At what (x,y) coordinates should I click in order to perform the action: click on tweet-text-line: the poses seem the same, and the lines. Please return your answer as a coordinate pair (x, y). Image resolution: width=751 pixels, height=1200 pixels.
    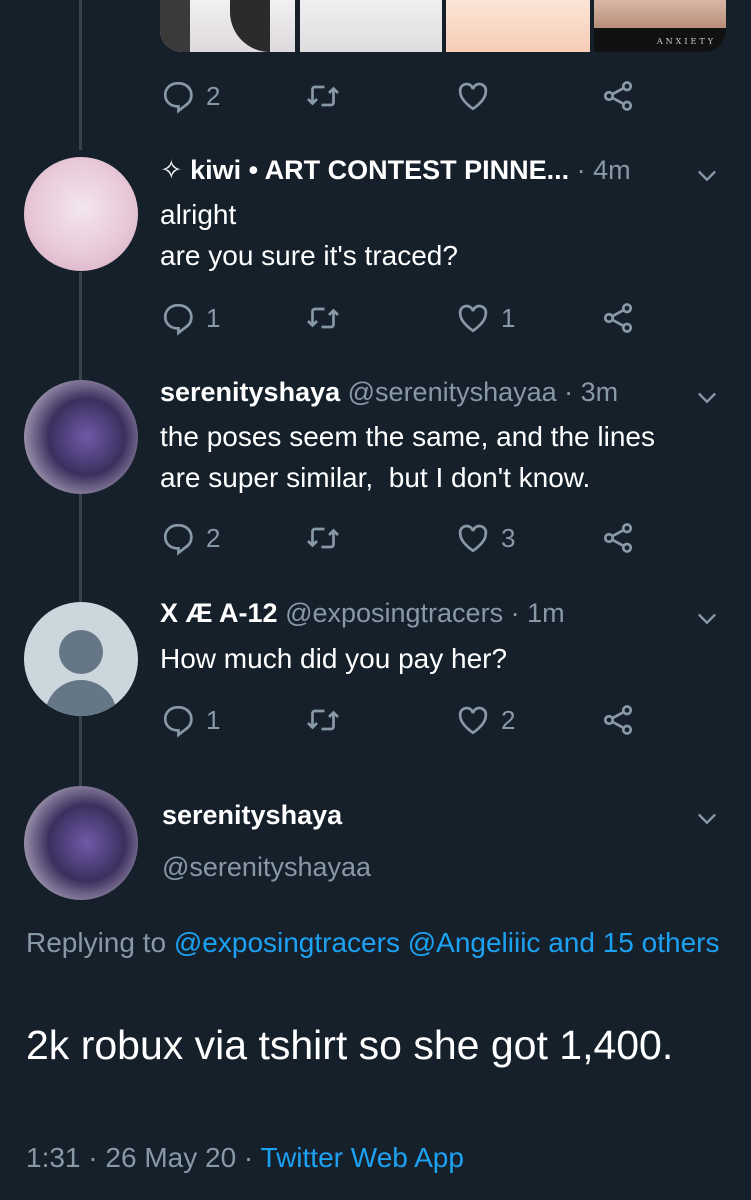
    Looking at the image, I should click on (407, 436).